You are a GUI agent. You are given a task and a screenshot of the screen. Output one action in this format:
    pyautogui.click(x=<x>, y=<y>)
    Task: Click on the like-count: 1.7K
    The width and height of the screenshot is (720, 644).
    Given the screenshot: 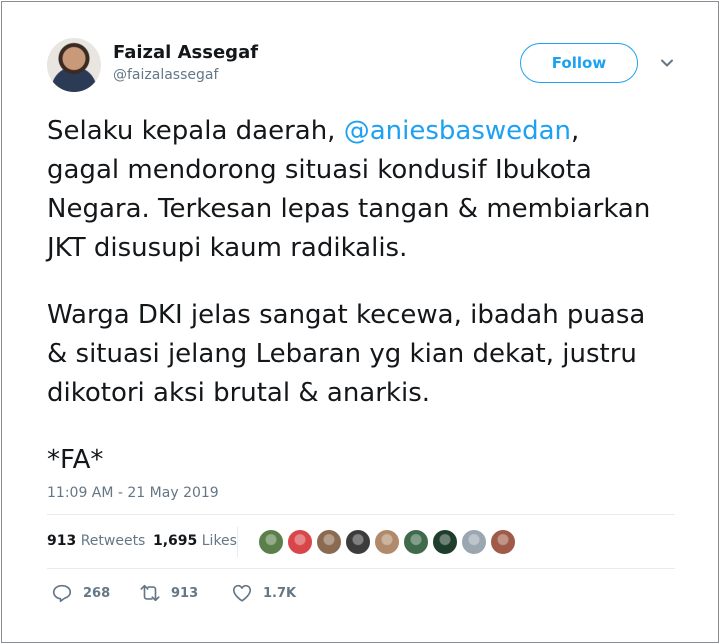 What is the action you would take?
    pyautogui.click(x=280, y=593)
    